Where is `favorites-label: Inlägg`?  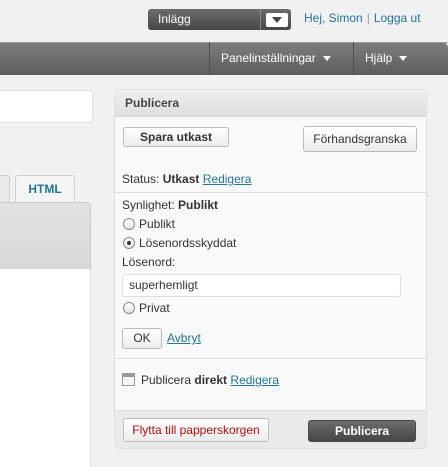 favorites-label: Inlägg is located at coordinates (174, 19).